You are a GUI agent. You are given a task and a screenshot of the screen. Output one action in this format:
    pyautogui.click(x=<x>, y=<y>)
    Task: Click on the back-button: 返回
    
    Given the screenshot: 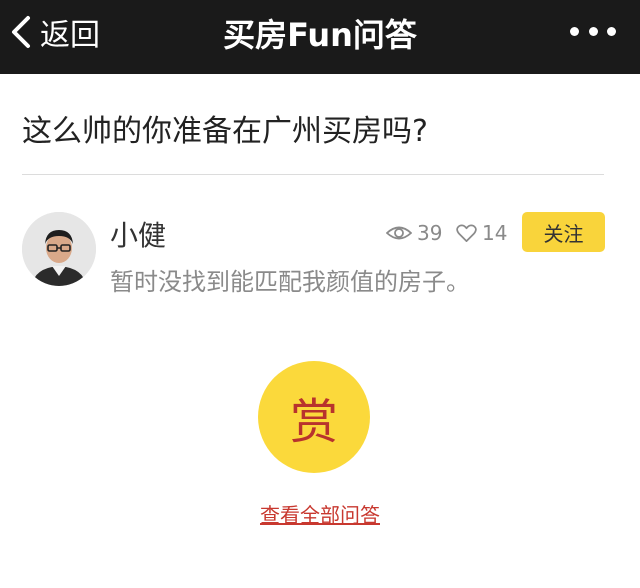 What is the action you would take?
    pyautogui.click(x=55, y=32)
    